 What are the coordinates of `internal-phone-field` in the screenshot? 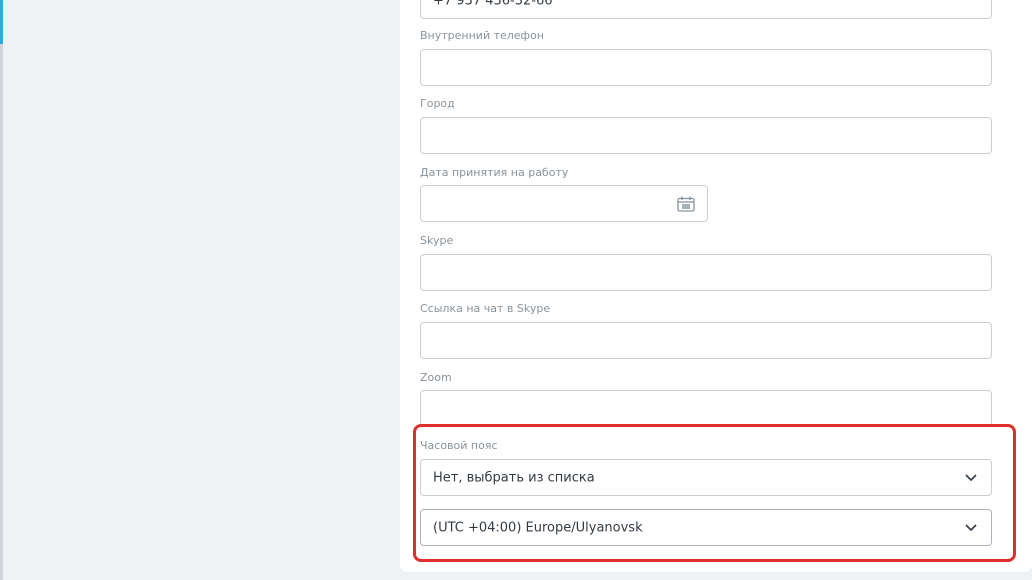 It's located at (706, 67).